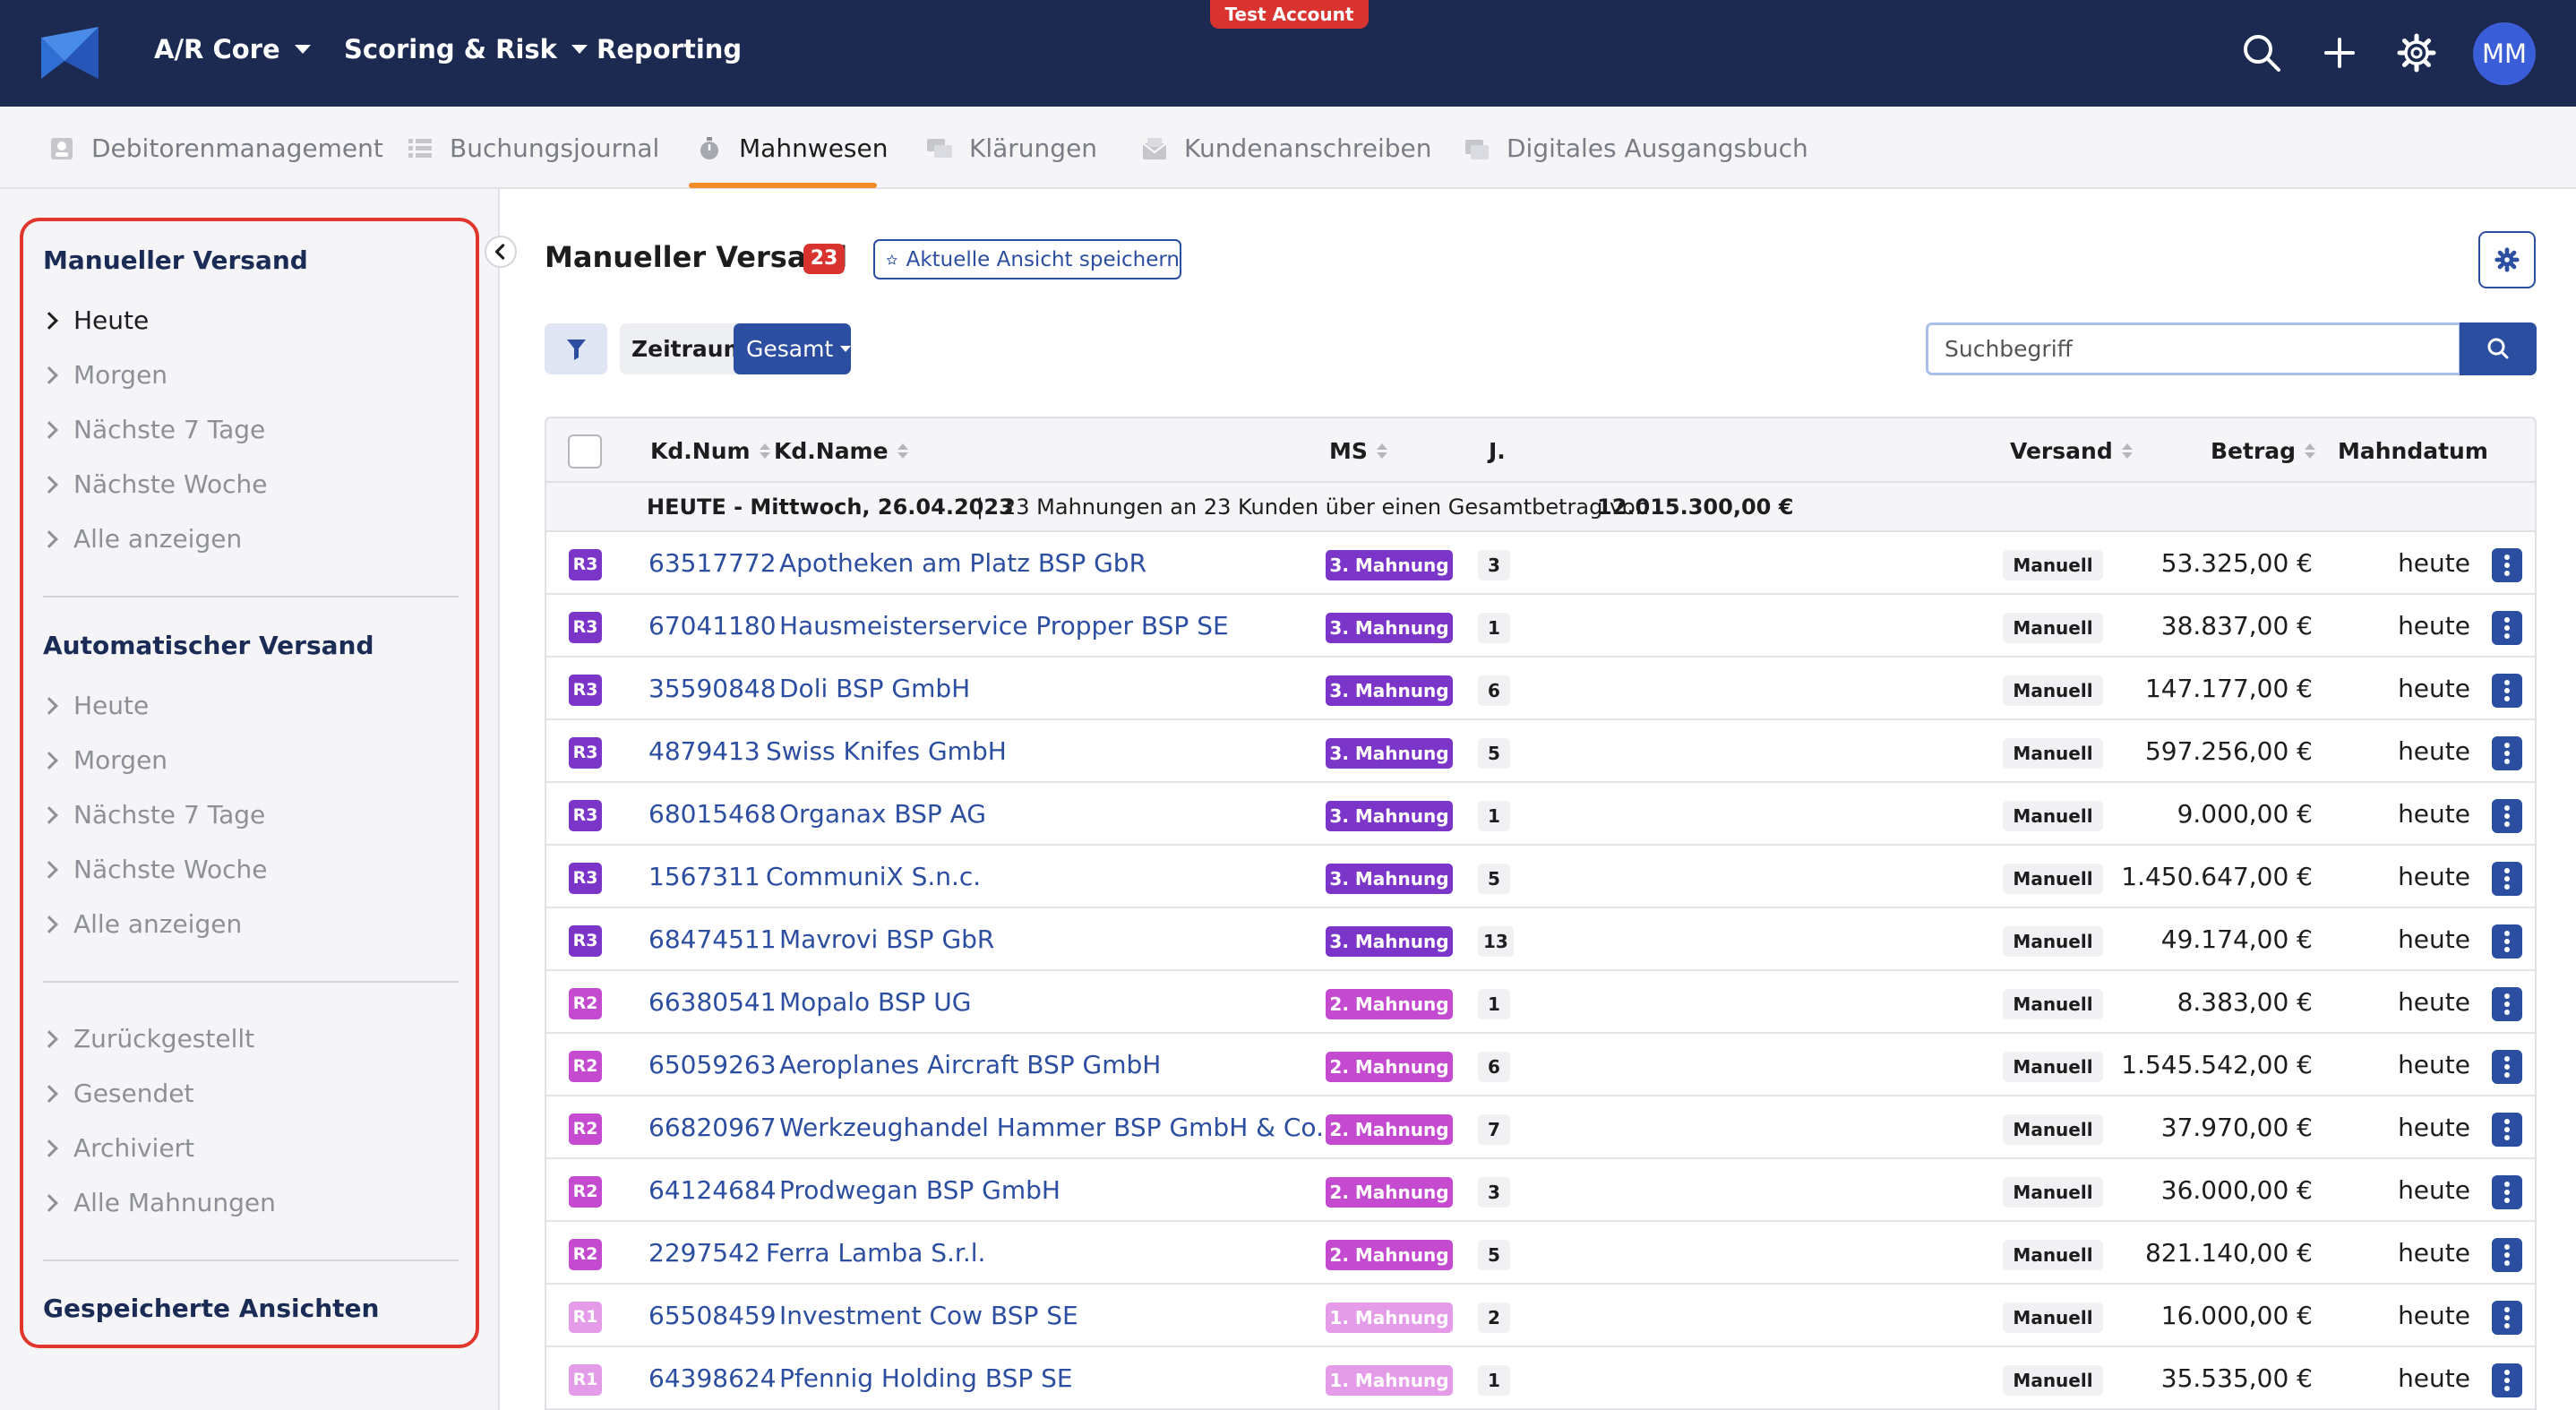  What do you see at coordinates (211, 1308) in the screenshot?
I see `sidebar-heading-gespeicherte-ansichten: Gespeicherte Ansichten` at bounding box center [211, 1308].